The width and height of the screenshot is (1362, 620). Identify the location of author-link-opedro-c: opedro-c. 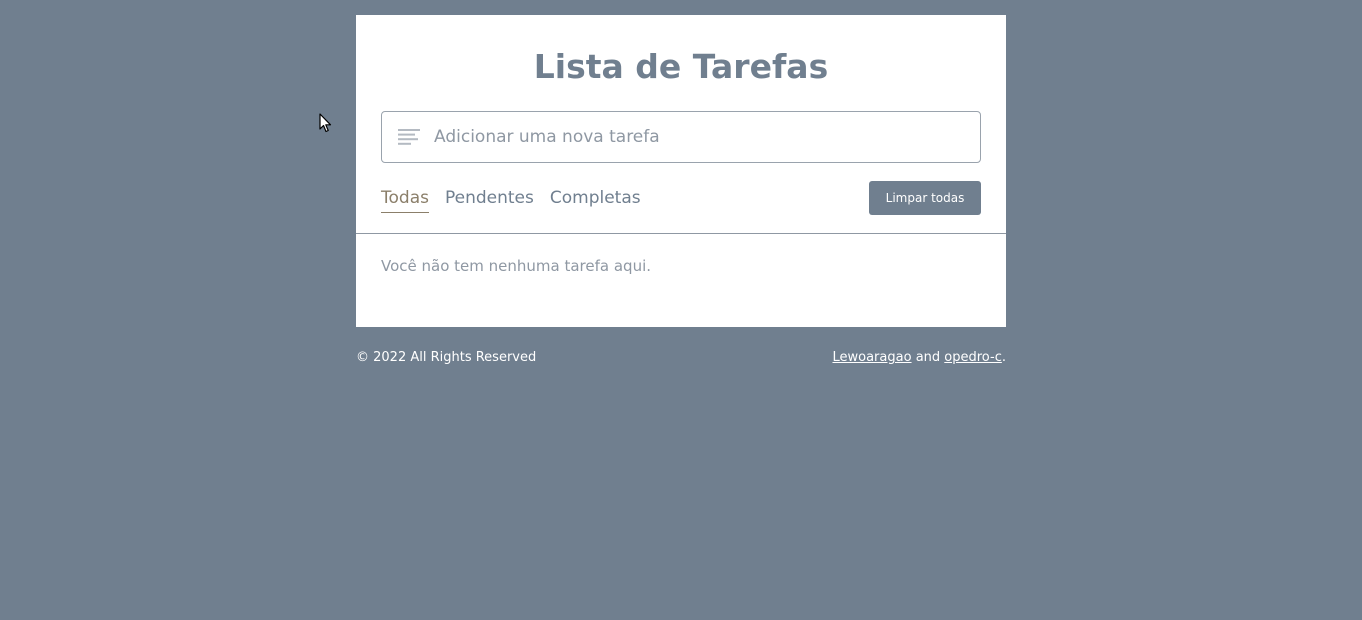
(973, 357).